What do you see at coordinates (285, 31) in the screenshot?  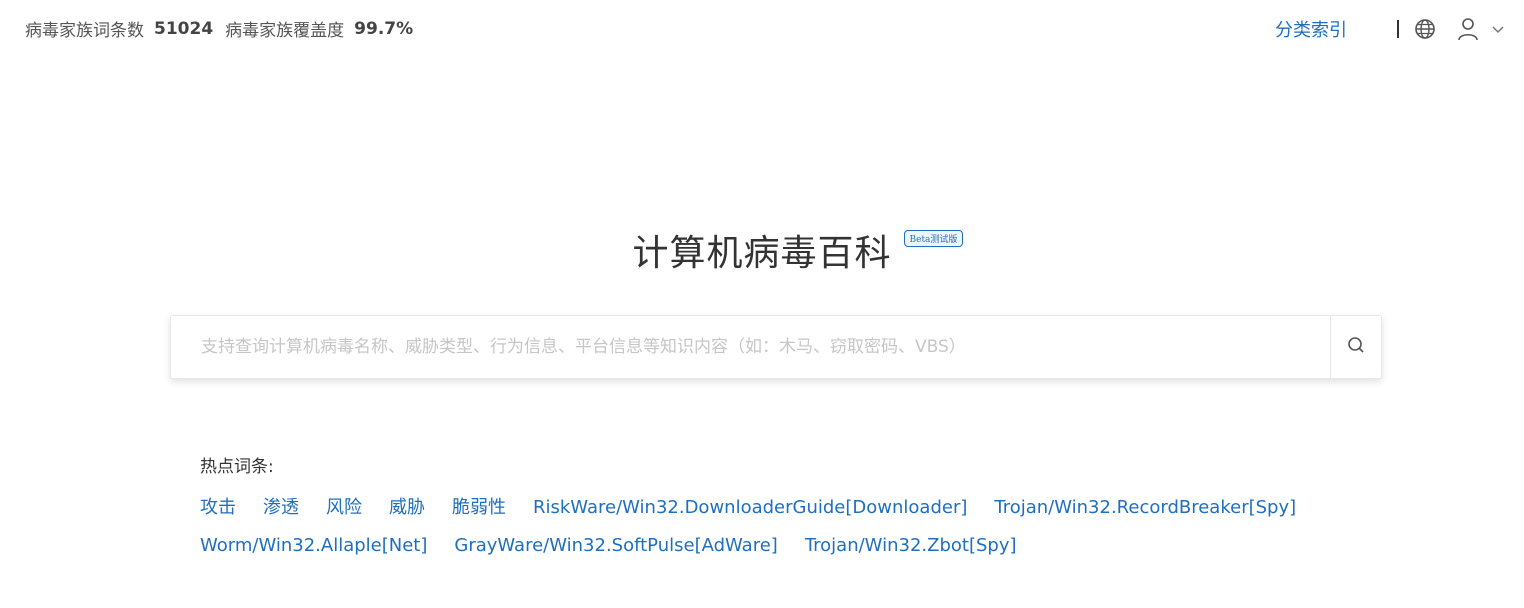 I see `coverage-label: 病毒家族覆盖度` at bounding box center [285, 31].